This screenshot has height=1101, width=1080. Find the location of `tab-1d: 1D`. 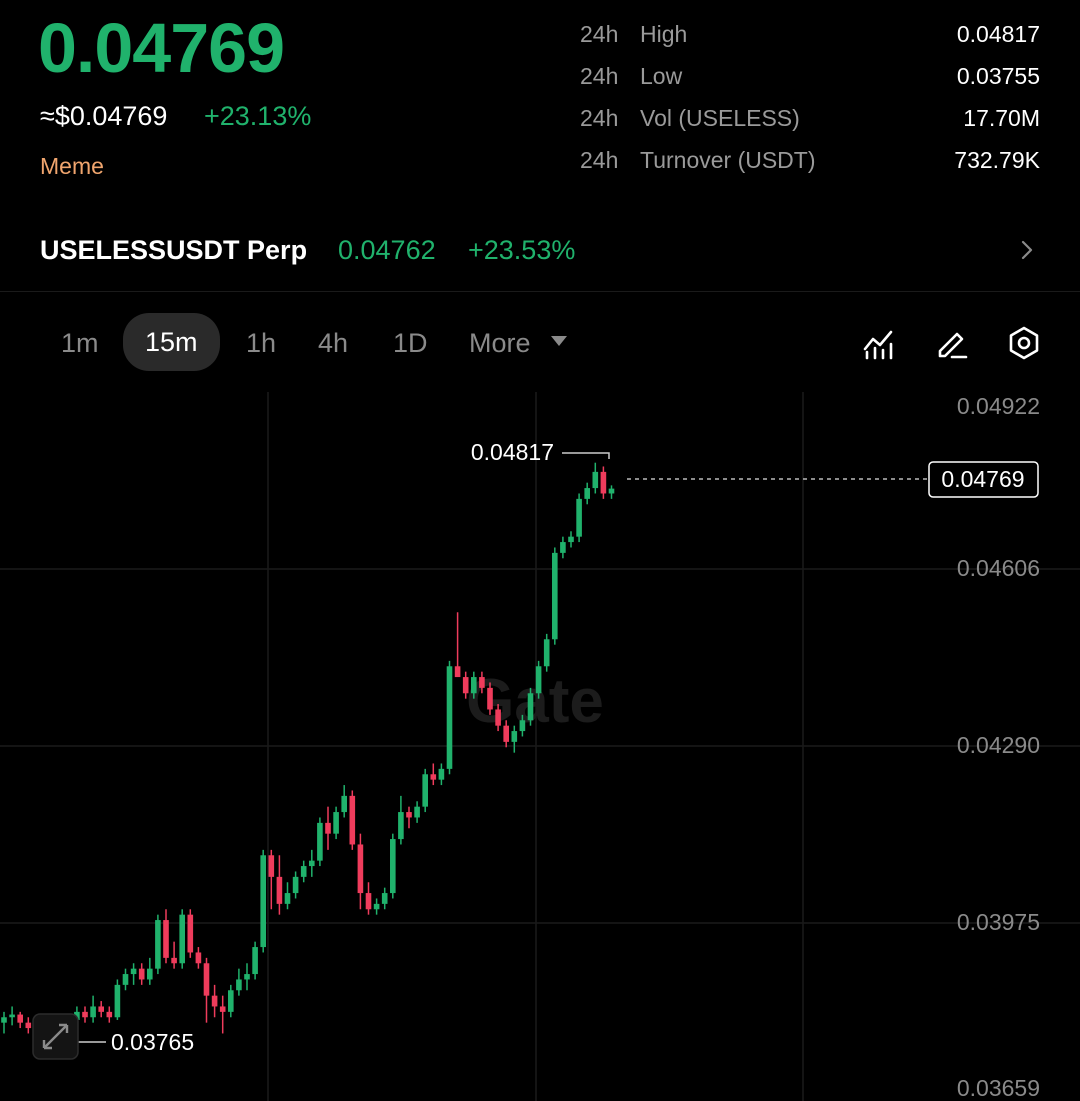

tab-1d: 1D is located at coordinates (410, 343).